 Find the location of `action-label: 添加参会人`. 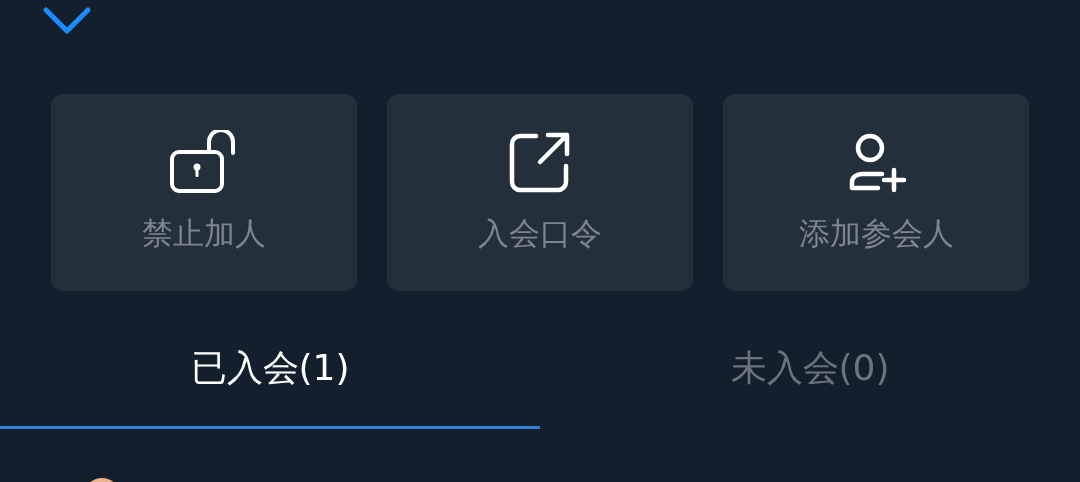

action-label: 添加参会人 is located at coordinates (876, 234).